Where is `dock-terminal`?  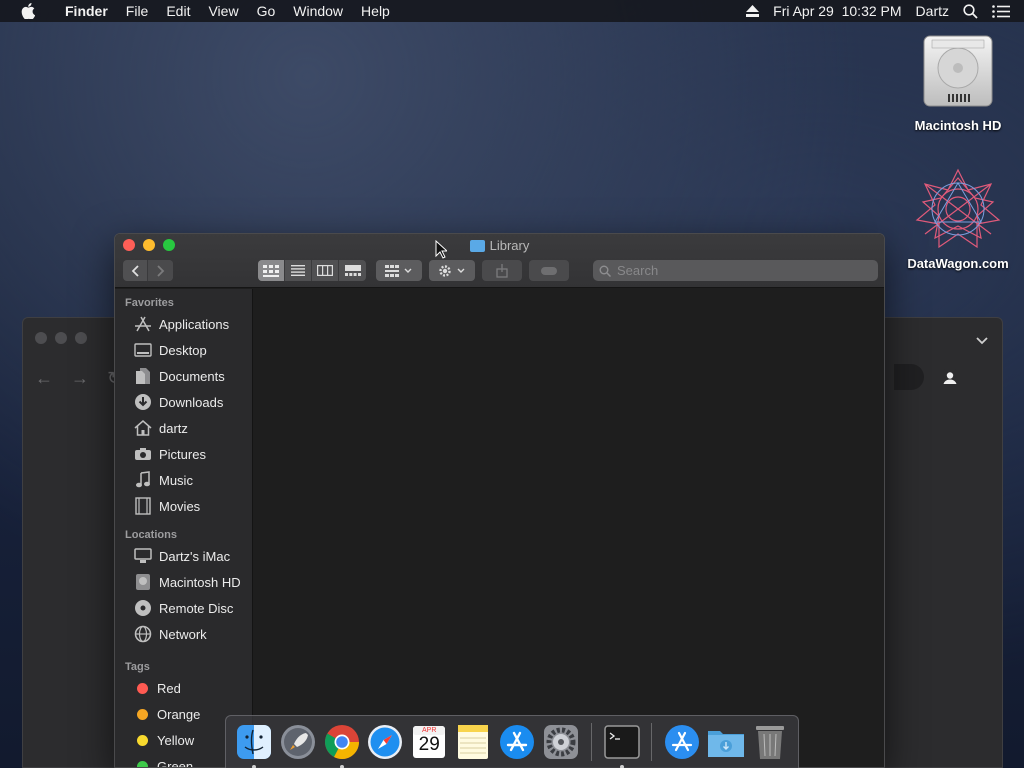
dock-terminal is located at coordinates (622, 745).